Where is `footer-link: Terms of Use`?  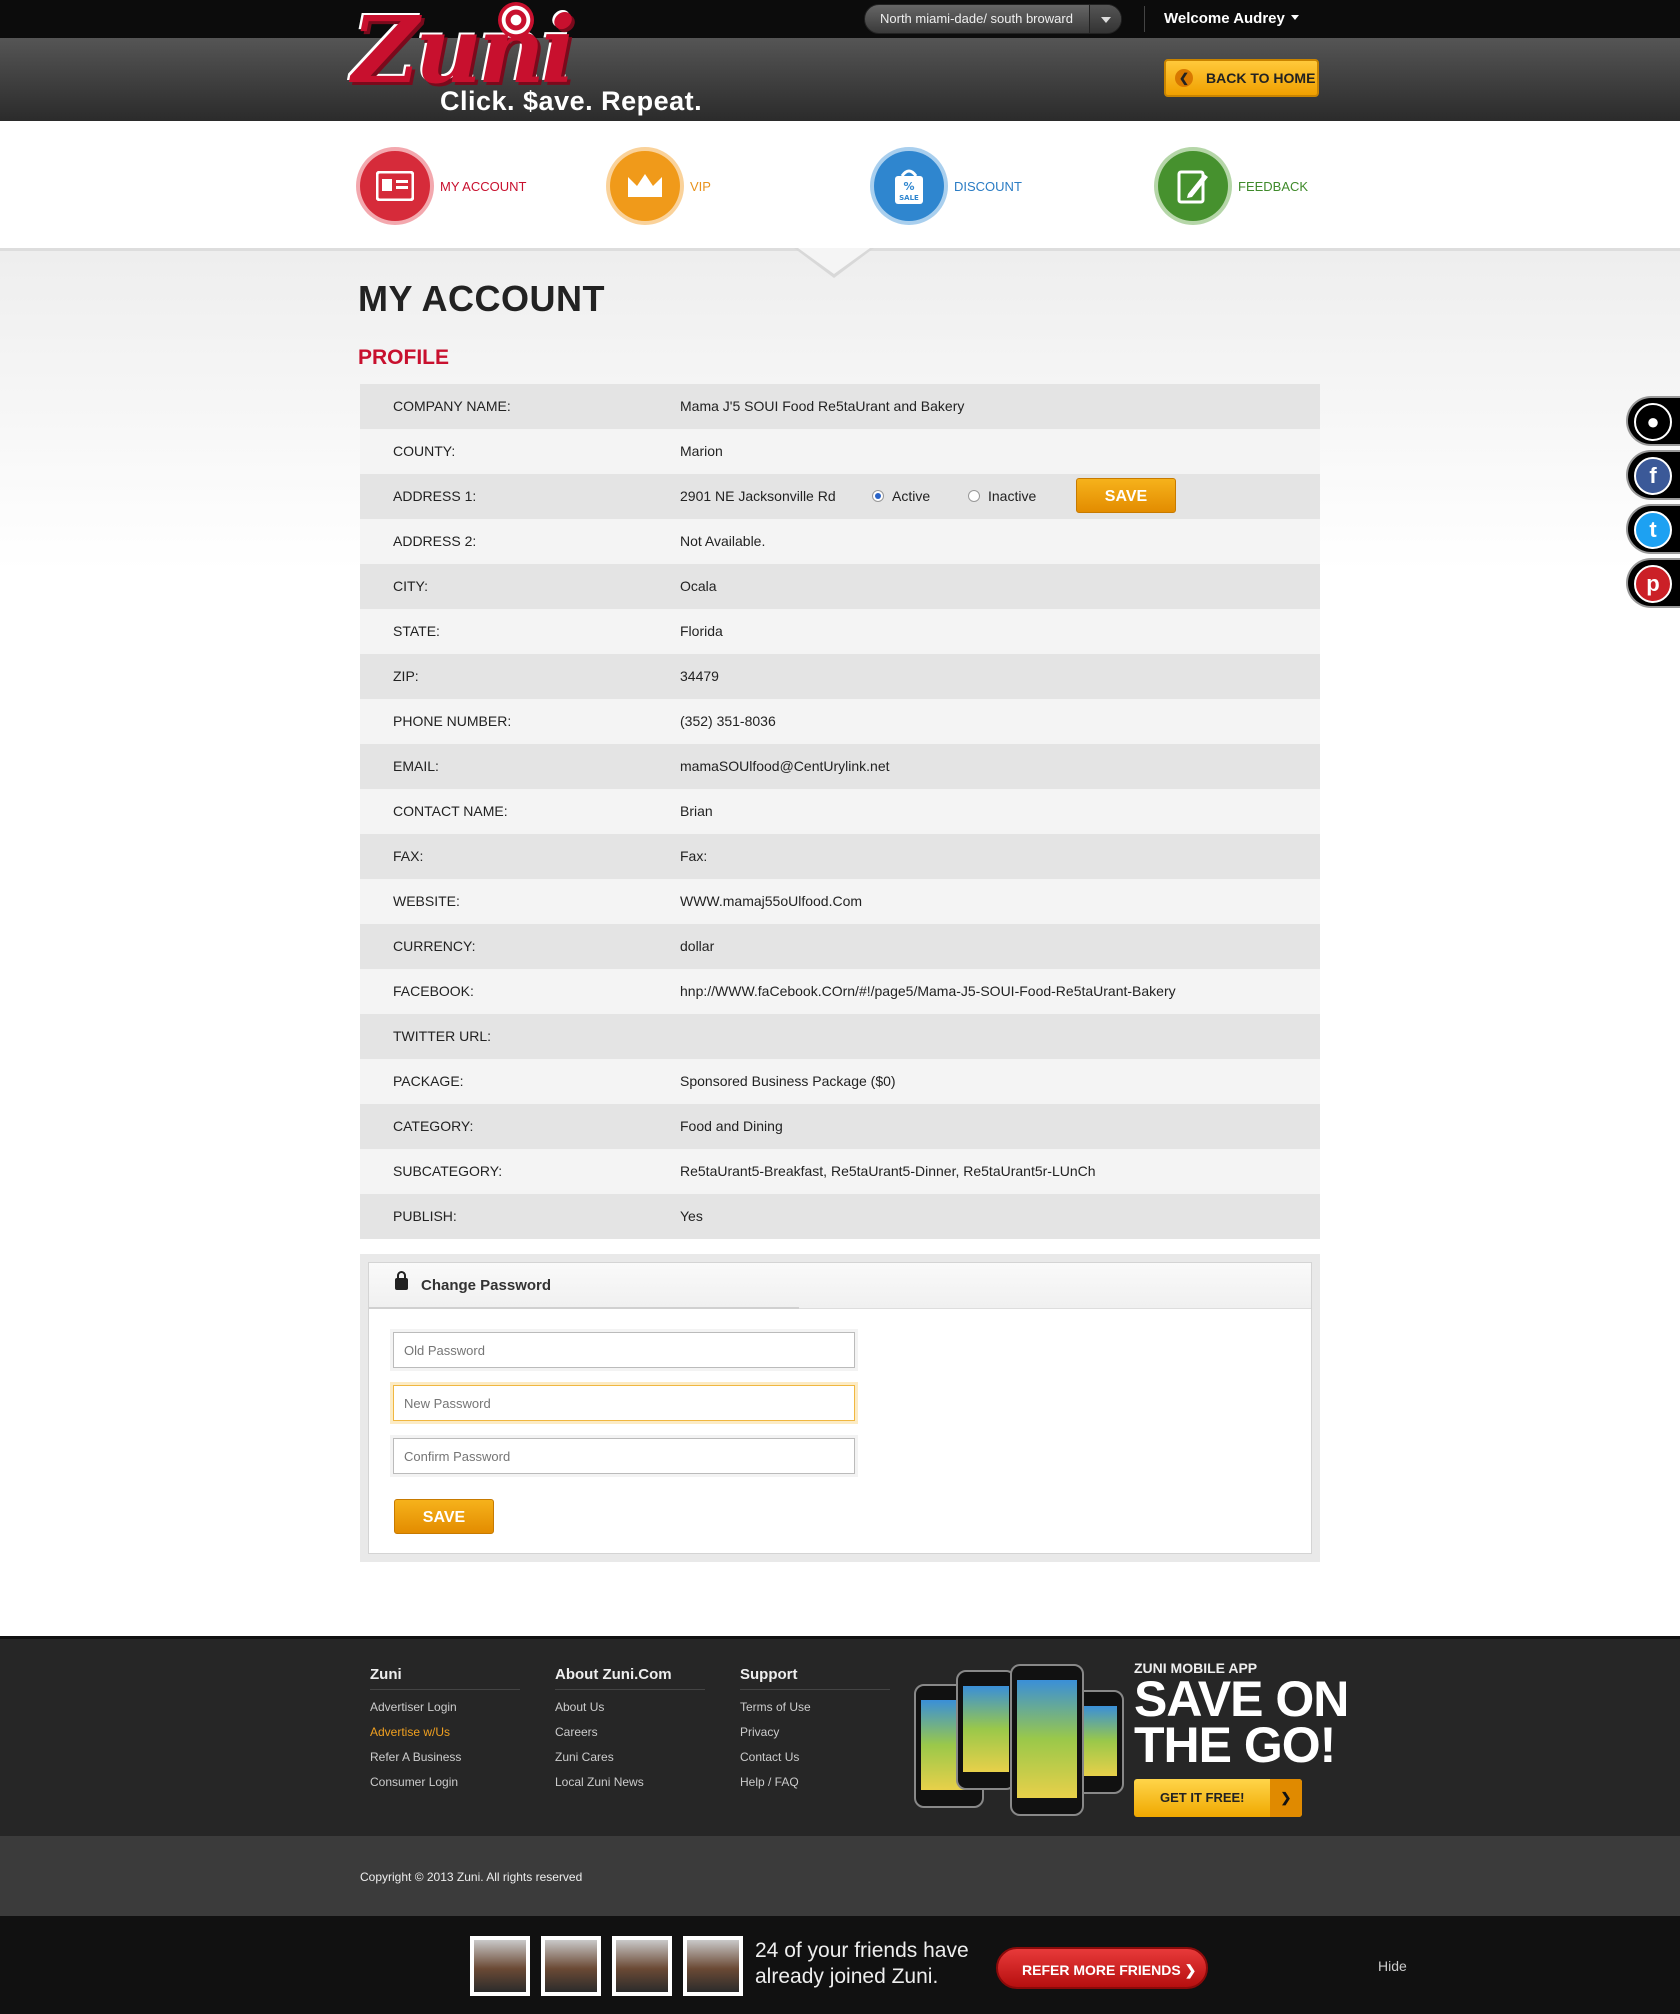
footer-link: Terms of Use is located at coordinates (815, 1707).